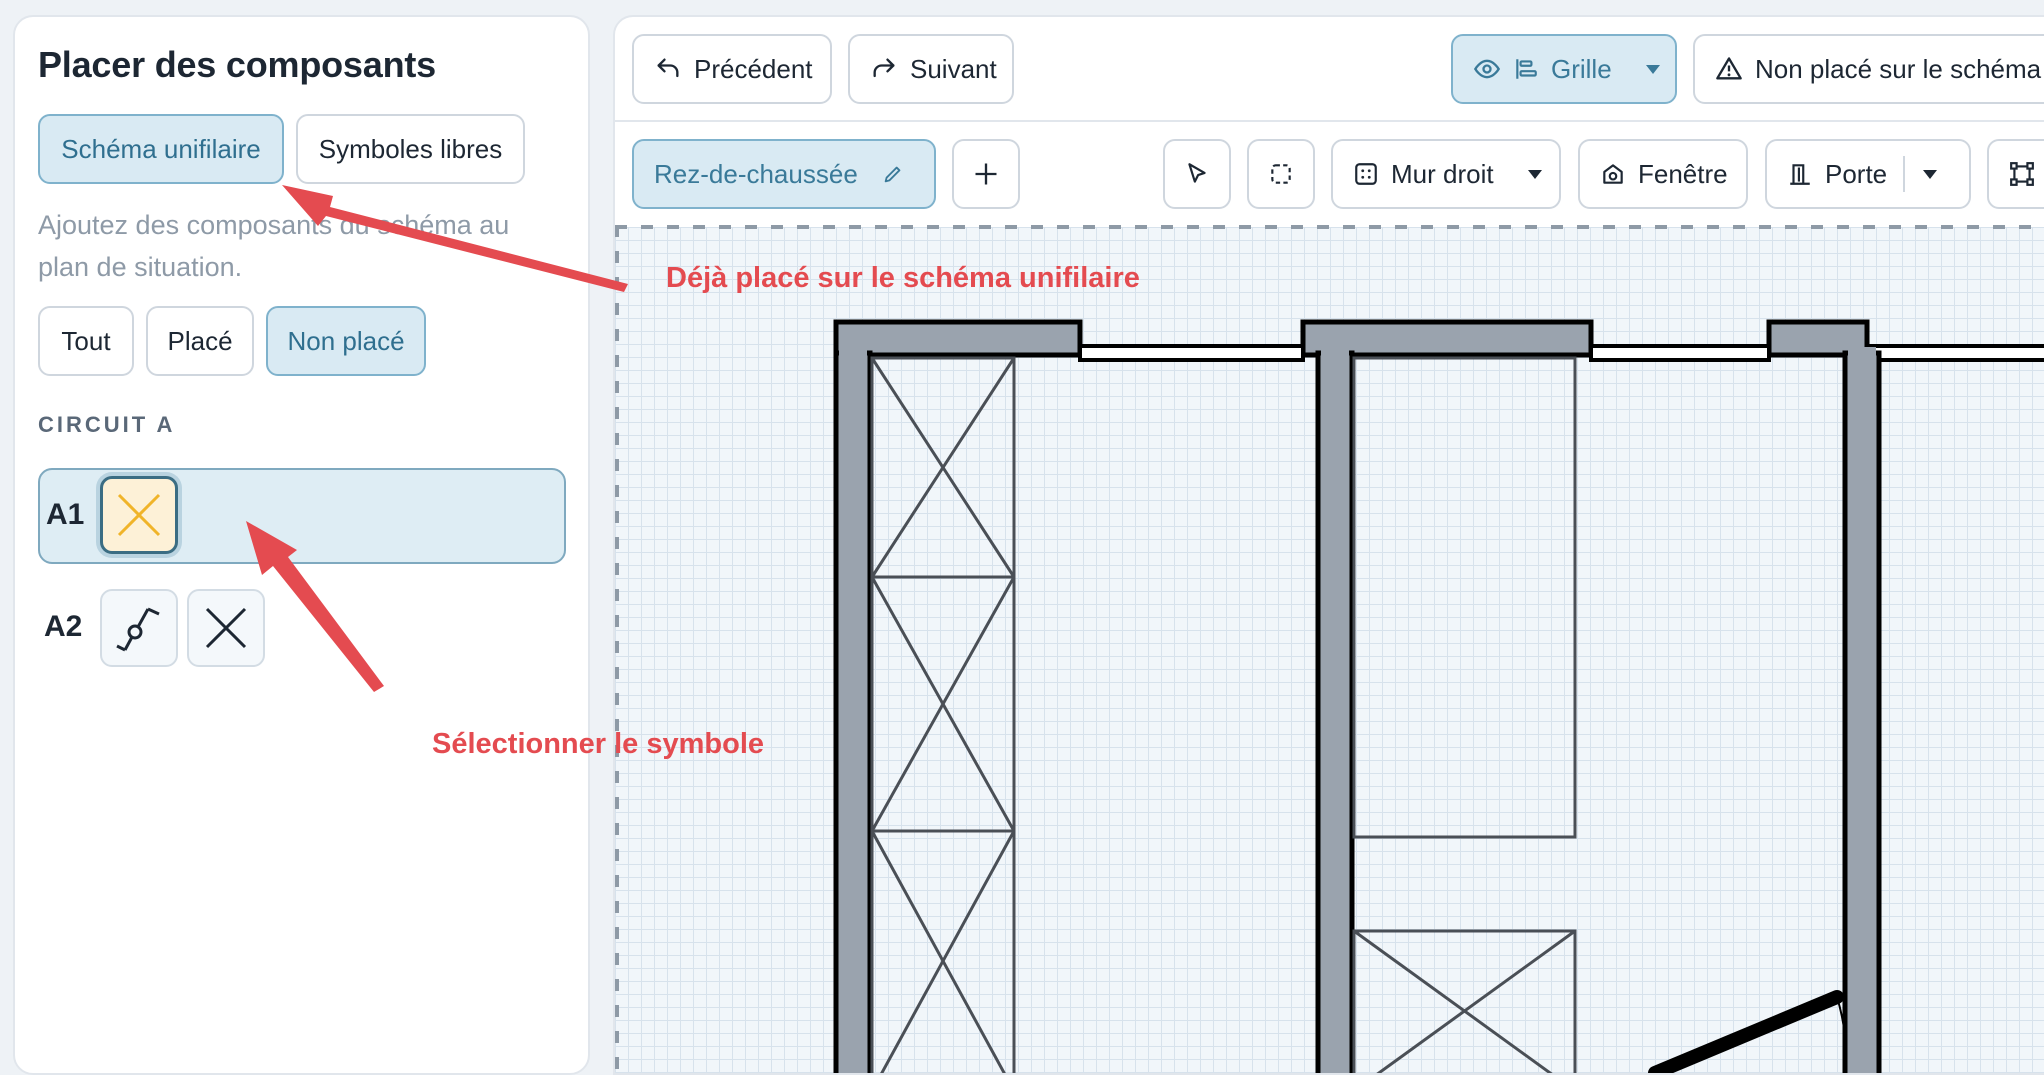  What do you see at coordinates (302, 516) in the screenshot?
I see `circuit-row-a1: A1` at bounding box center [302, 516].